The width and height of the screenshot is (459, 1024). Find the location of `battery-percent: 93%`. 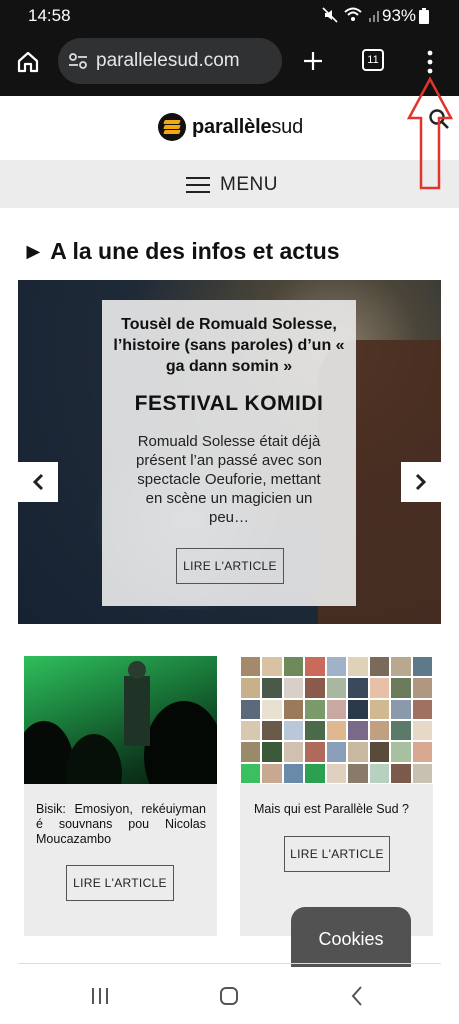

battery-percent: 93% is located at coordinates (399, 15).